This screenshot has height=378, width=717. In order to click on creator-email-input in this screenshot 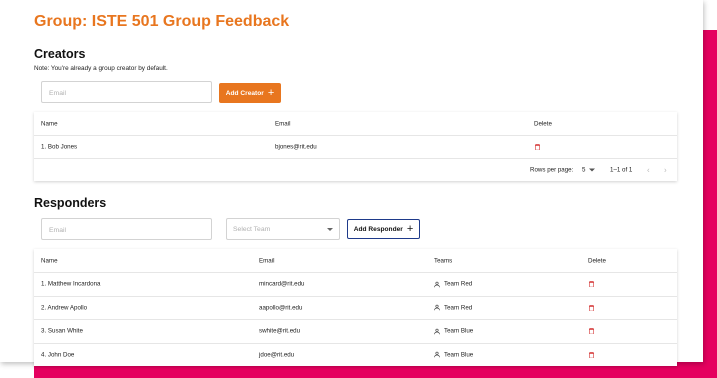, I will do `click(126, 93)`.